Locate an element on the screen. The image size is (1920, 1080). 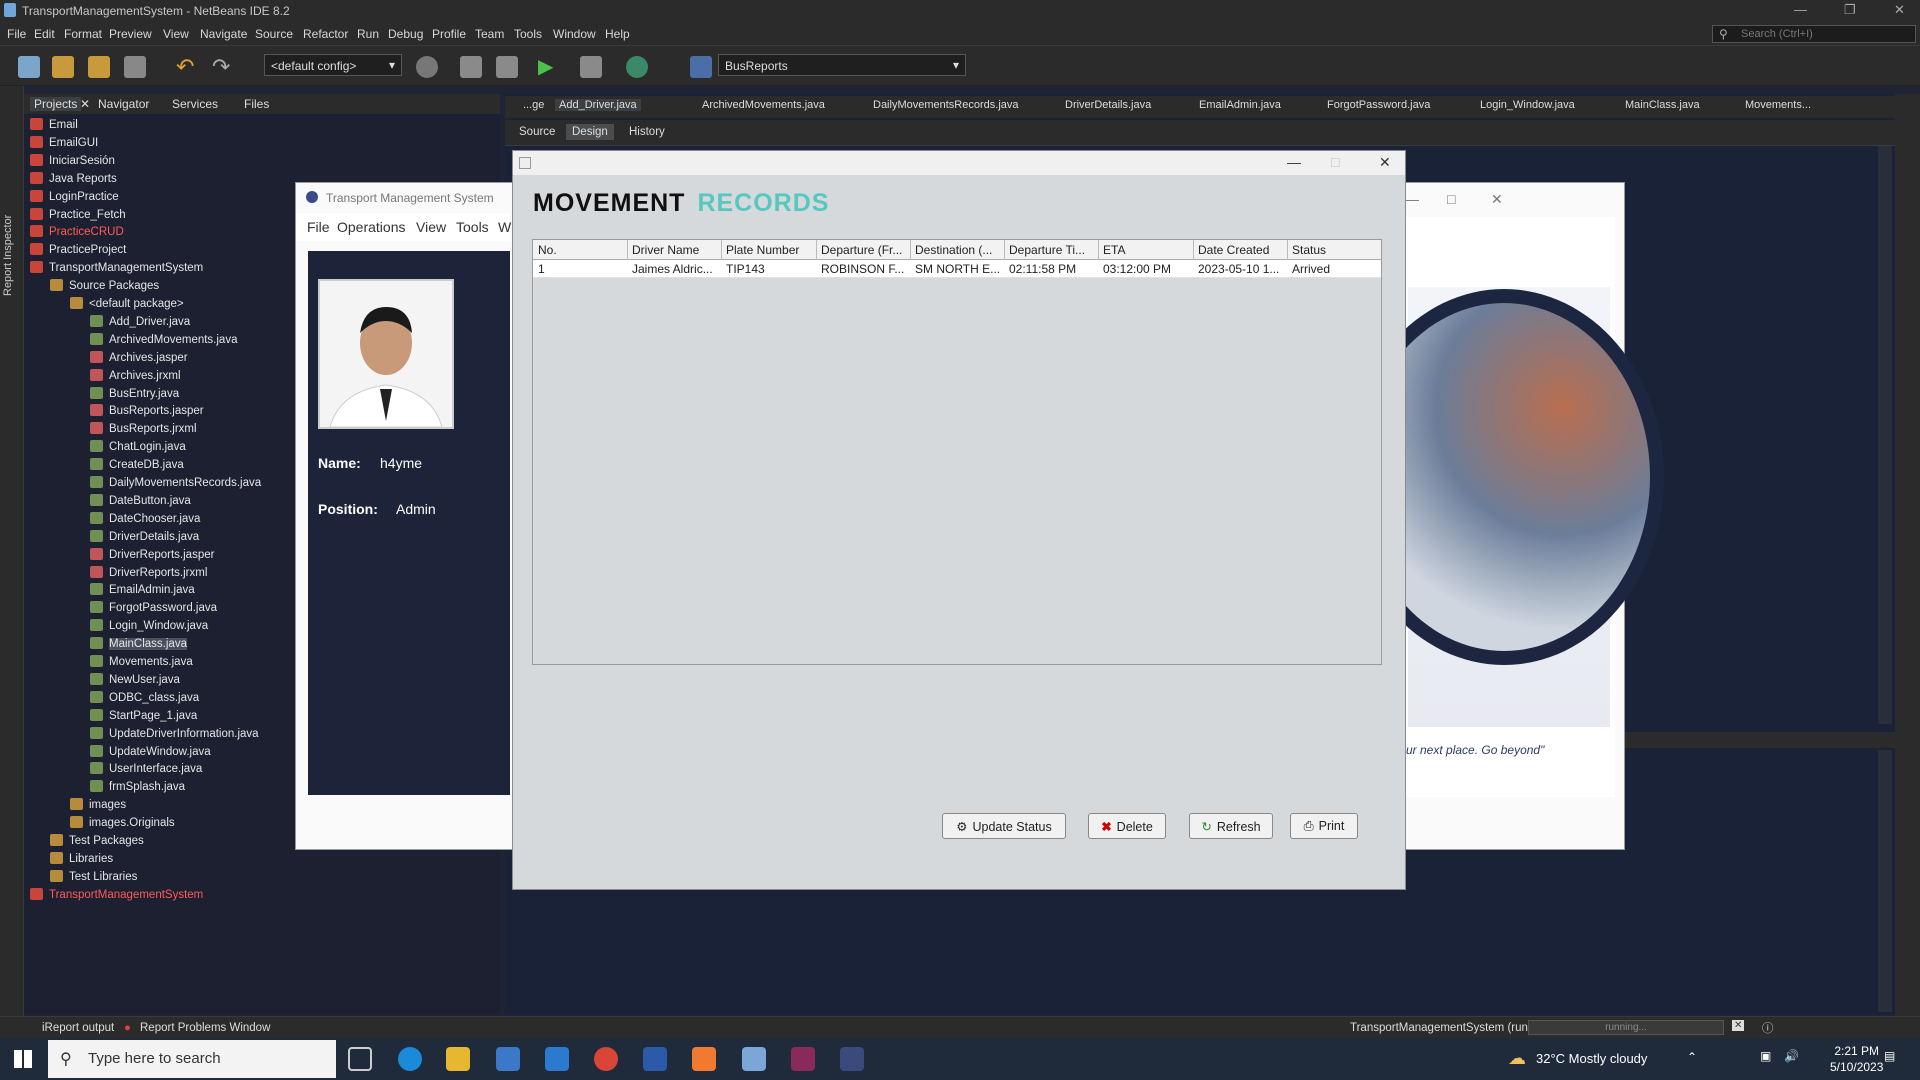
notification-center-icon: ▤ is located at coordinates (1889, 1056).